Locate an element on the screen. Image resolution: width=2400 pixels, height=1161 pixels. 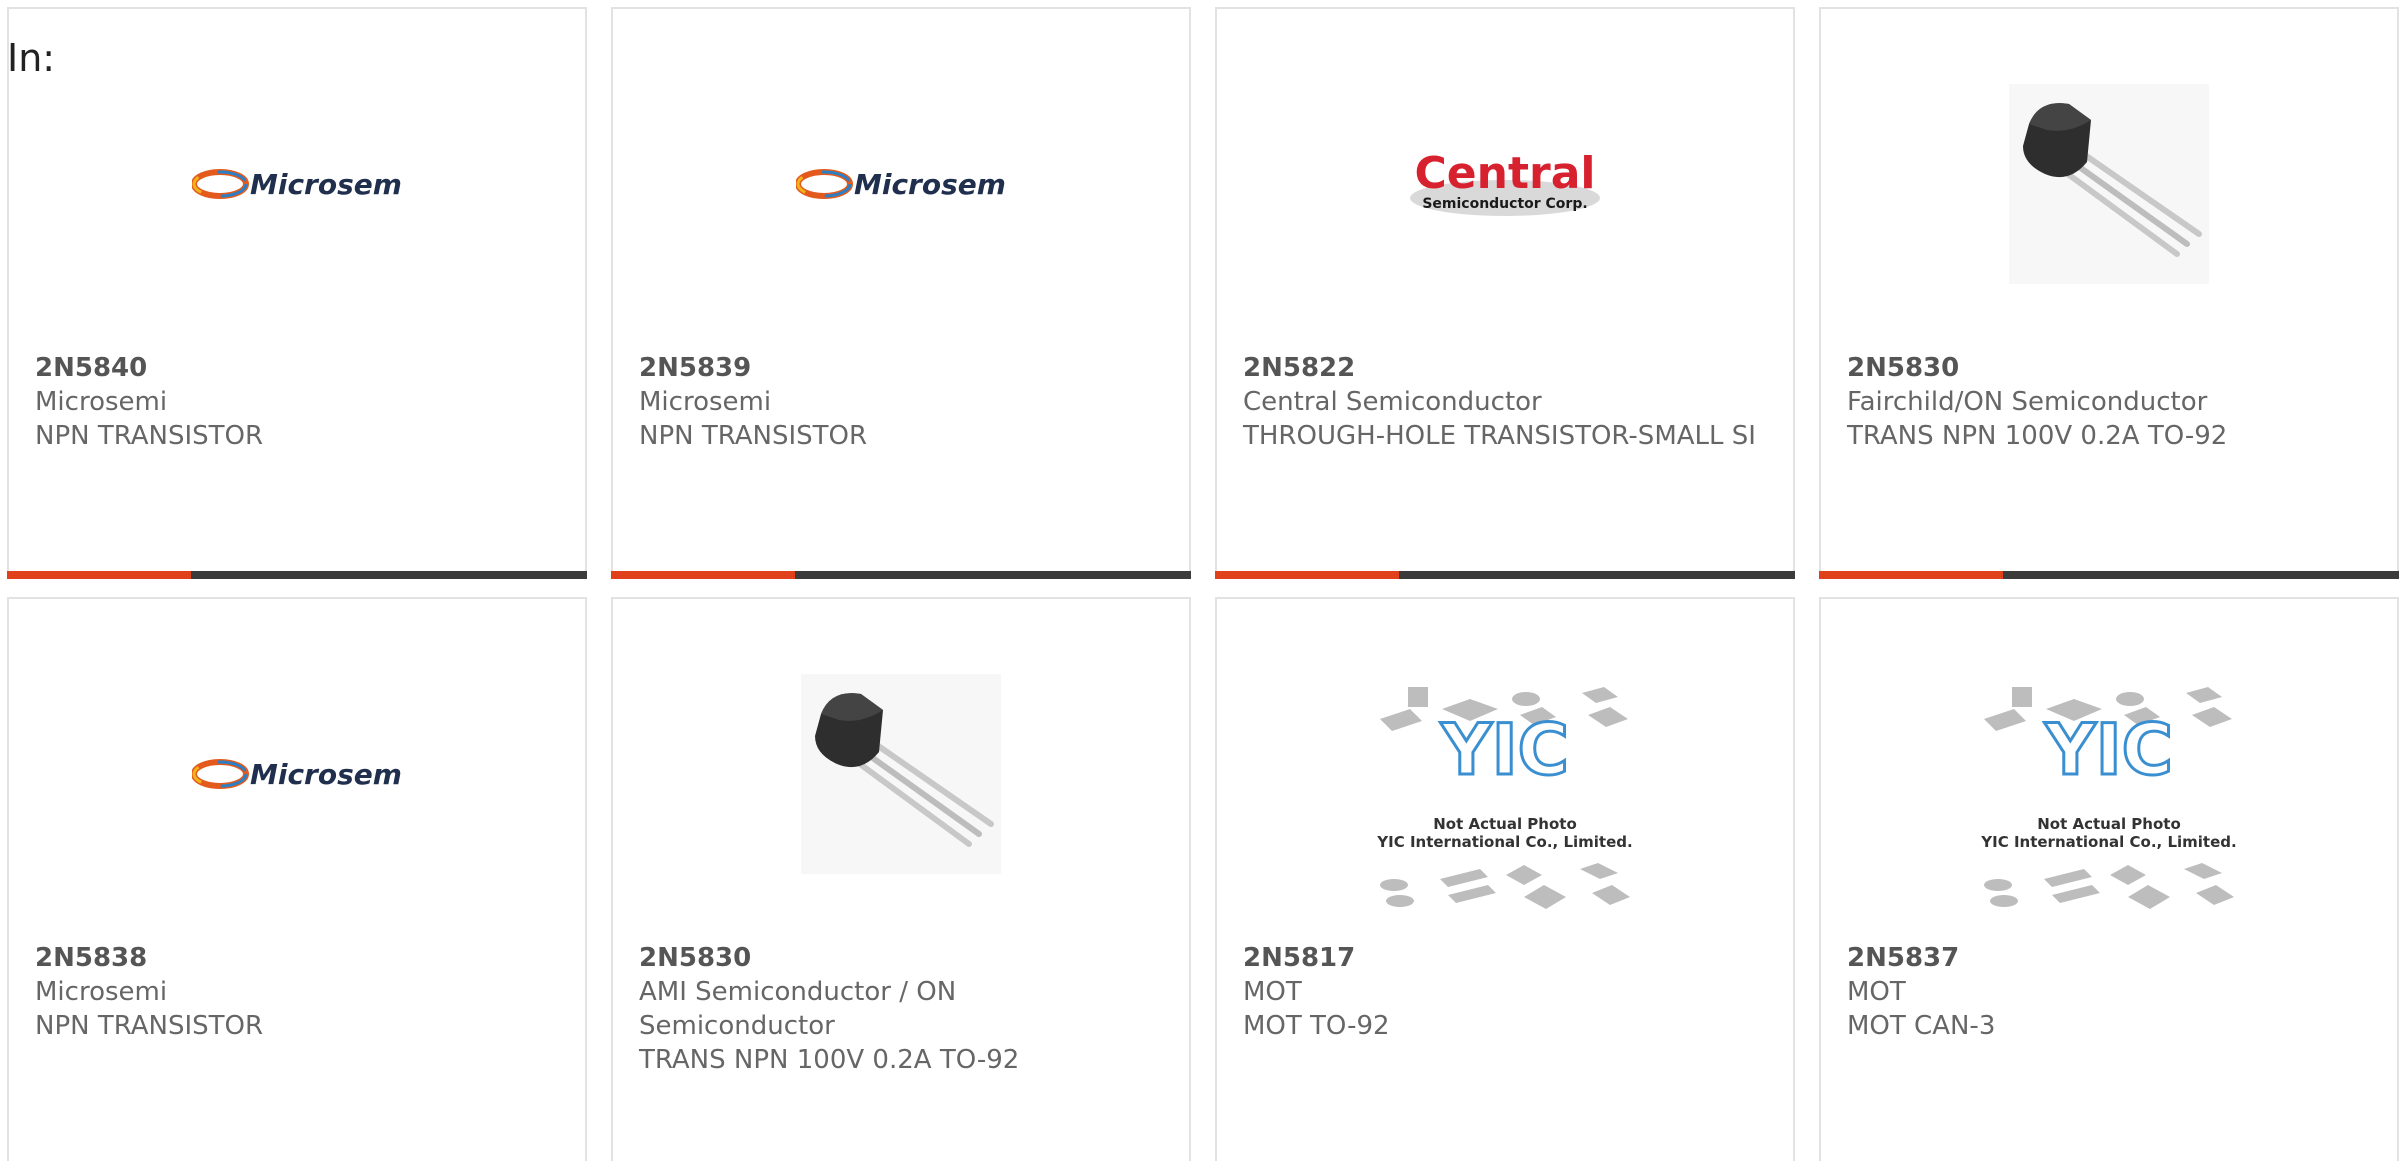
part-number: 2N5840 is located at coordinates (295, 368).